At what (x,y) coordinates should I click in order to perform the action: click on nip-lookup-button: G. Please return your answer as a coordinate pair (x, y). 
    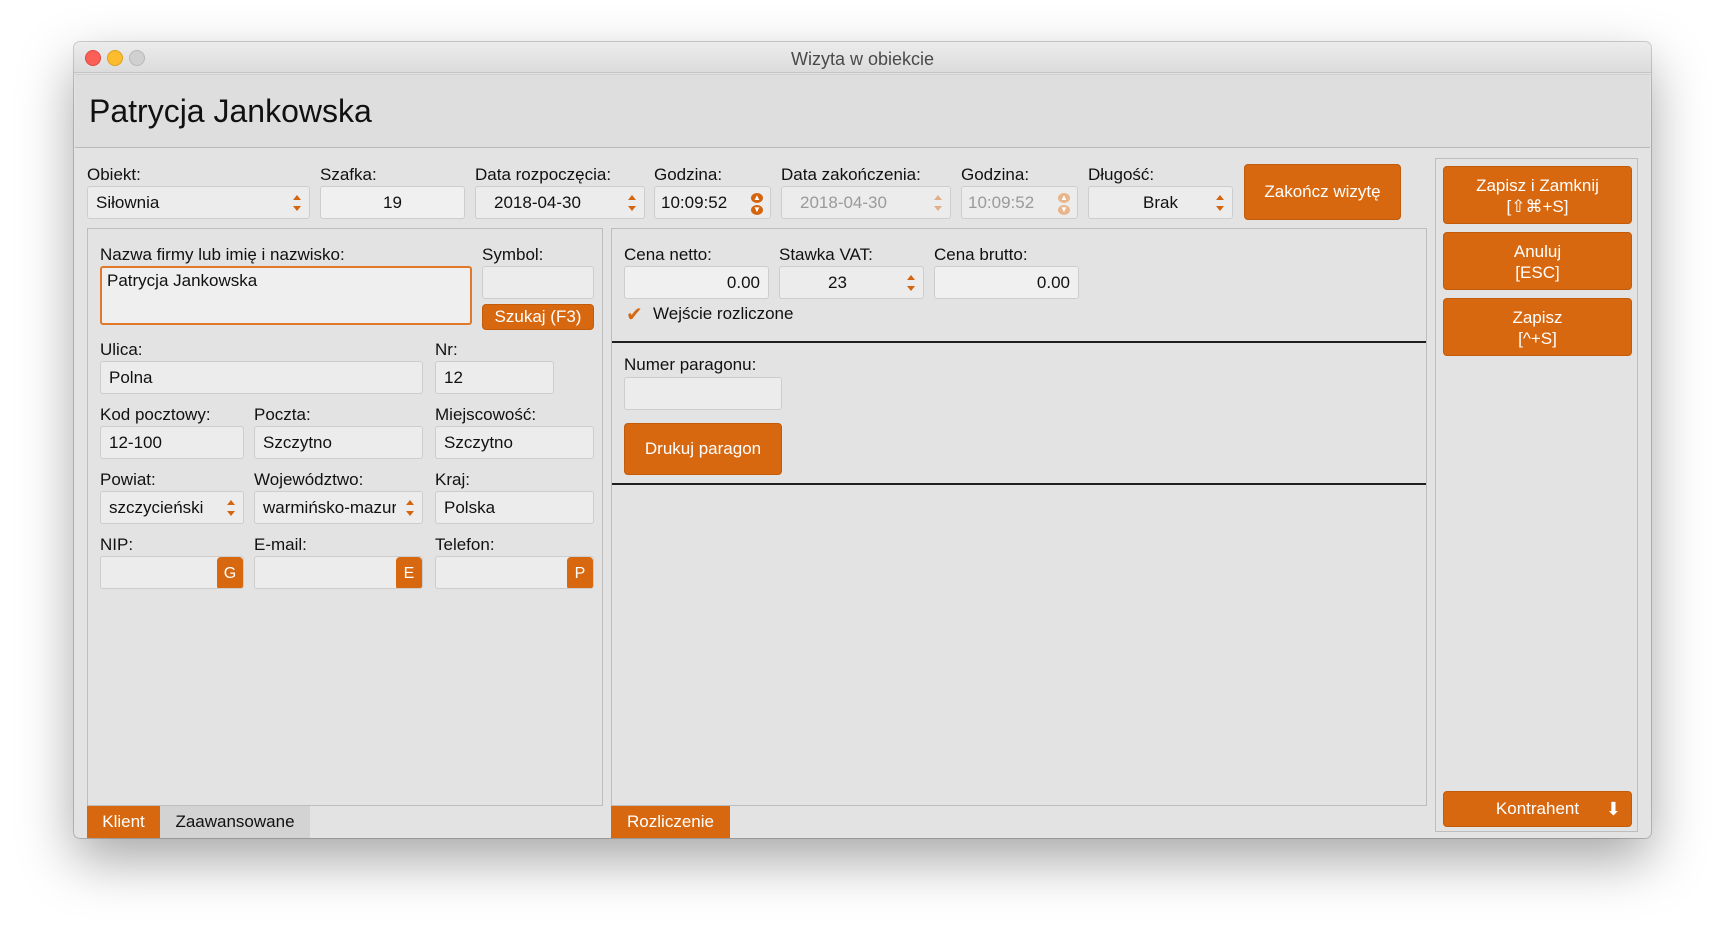
    Looking at the image, I should click on (230, 572).